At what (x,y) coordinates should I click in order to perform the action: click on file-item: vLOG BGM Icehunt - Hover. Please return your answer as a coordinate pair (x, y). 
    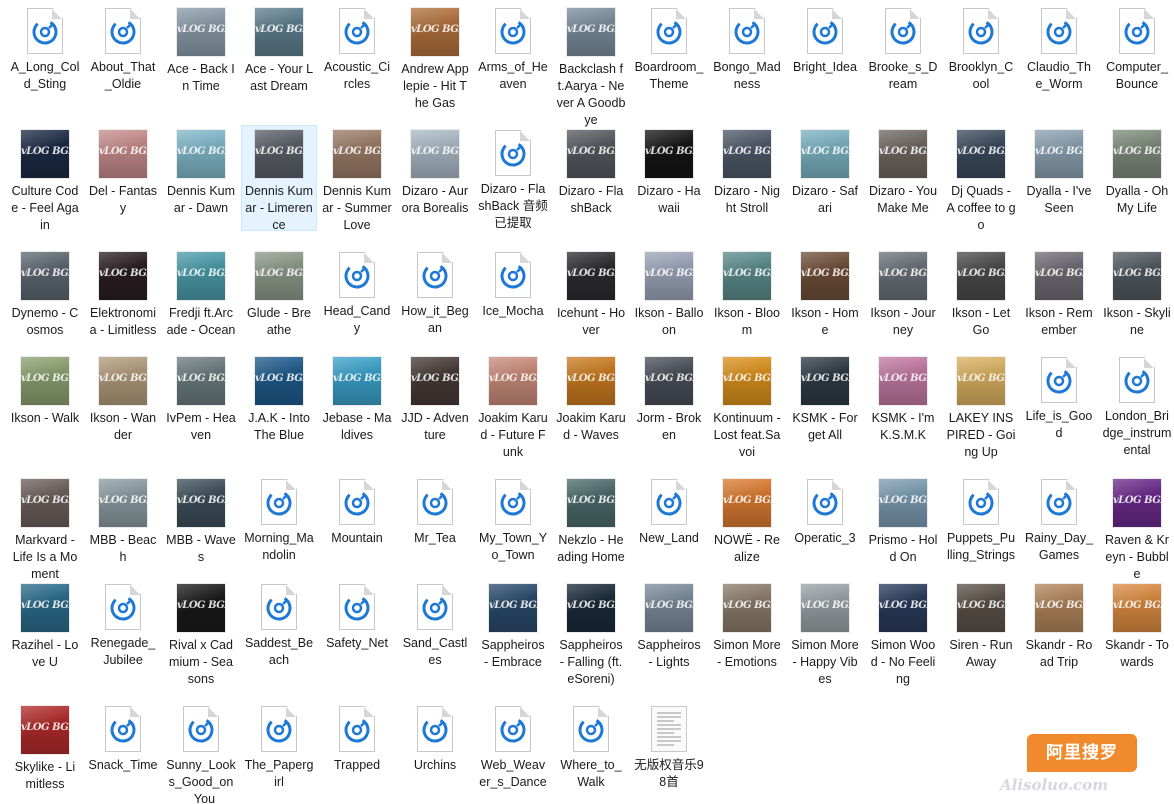
    Looking at the image, I should click on (591, 293).